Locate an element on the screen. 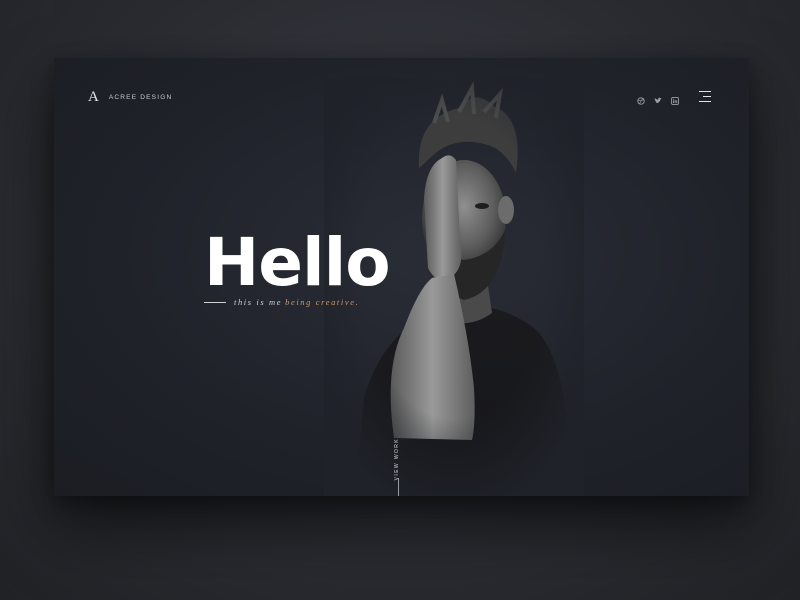 The image size is (800, 600). brand-logo: A ACREE DESIGN is located at coordinates (130, 97).